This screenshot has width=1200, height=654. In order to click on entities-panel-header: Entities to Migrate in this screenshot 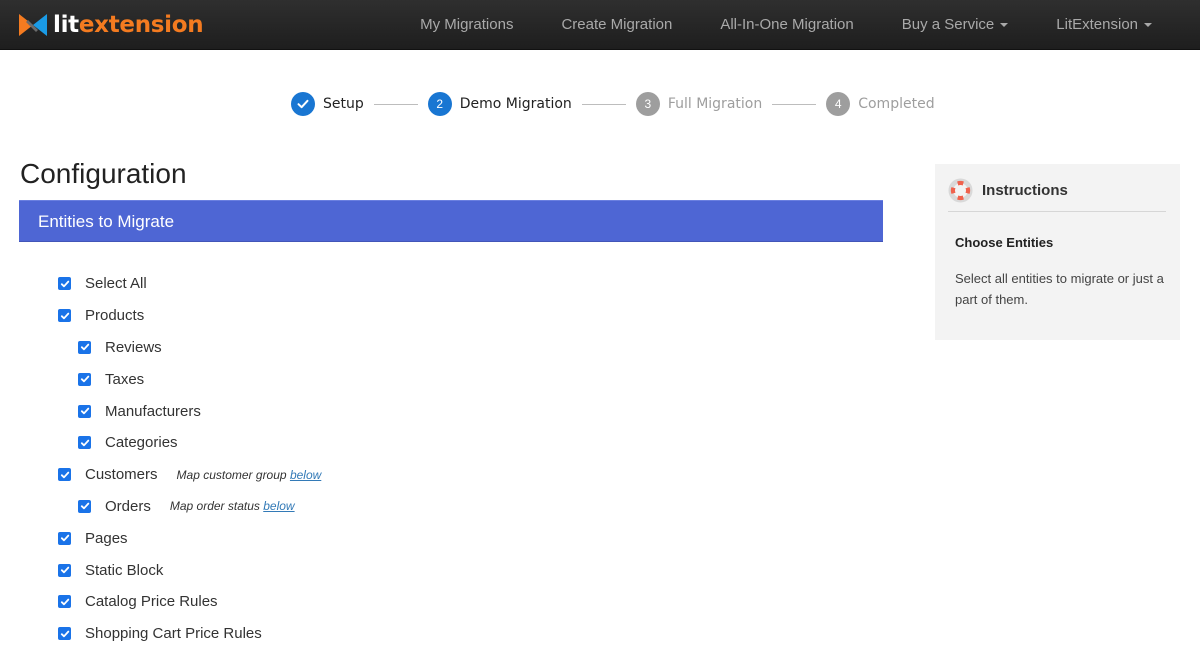, I will do `click(451, 221)`.